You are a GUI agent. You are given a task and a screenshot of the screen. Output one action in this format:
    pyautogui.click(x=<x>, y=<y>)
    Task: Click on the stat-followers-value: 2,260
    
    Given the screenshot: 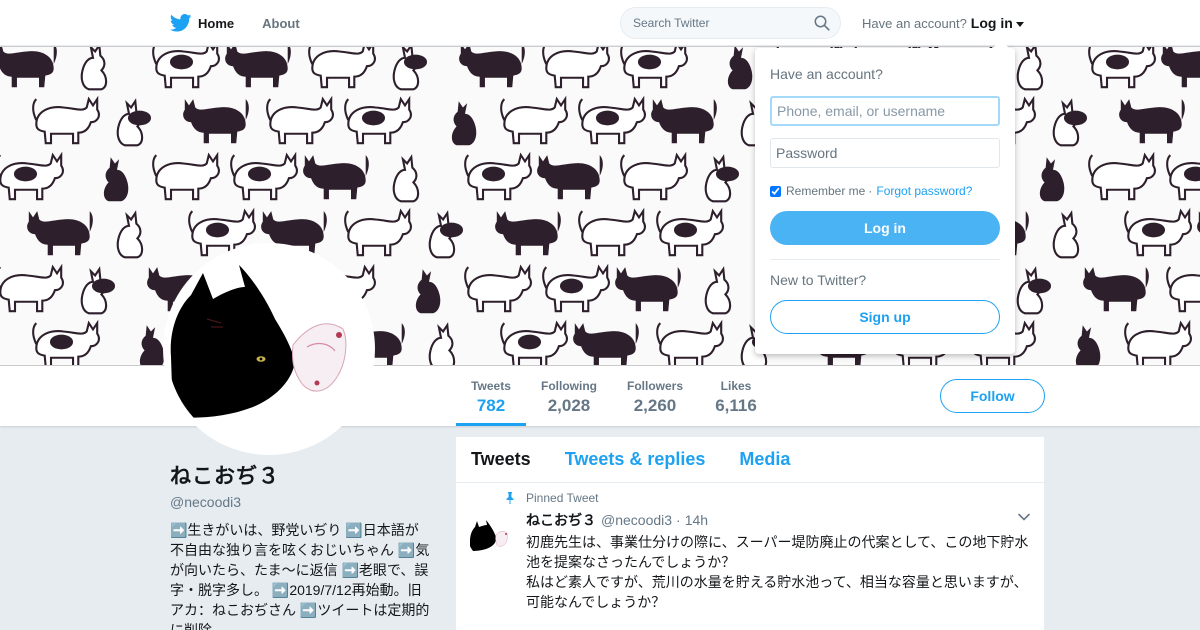 What is the action you would take?
    pyautogui.click(x=655, y=405)
    